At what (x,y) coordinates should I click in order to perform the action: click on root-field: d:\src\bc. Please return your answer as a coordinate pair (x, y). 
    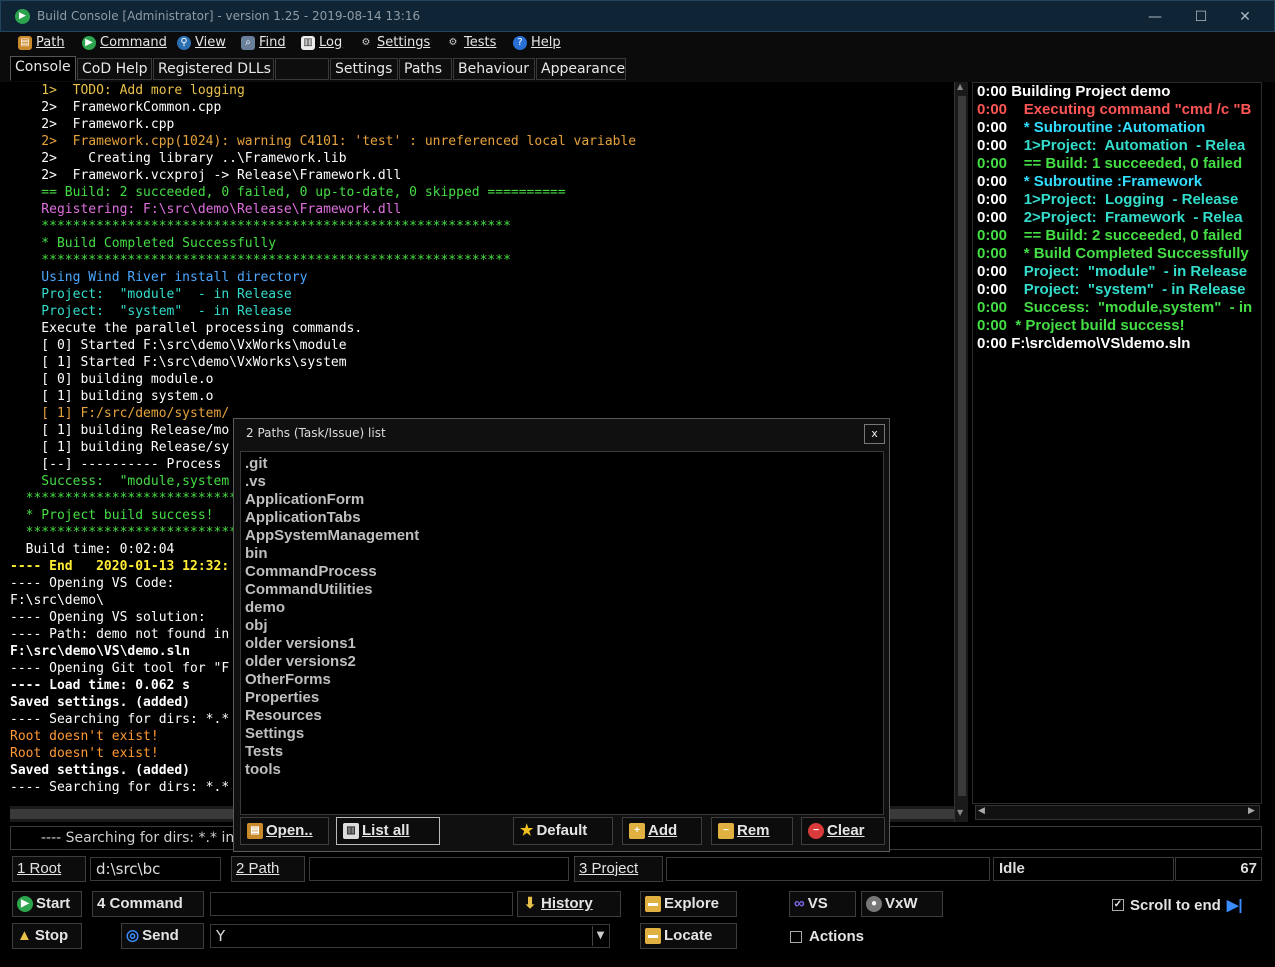
    Looking at the image, I should click on (155, 869).